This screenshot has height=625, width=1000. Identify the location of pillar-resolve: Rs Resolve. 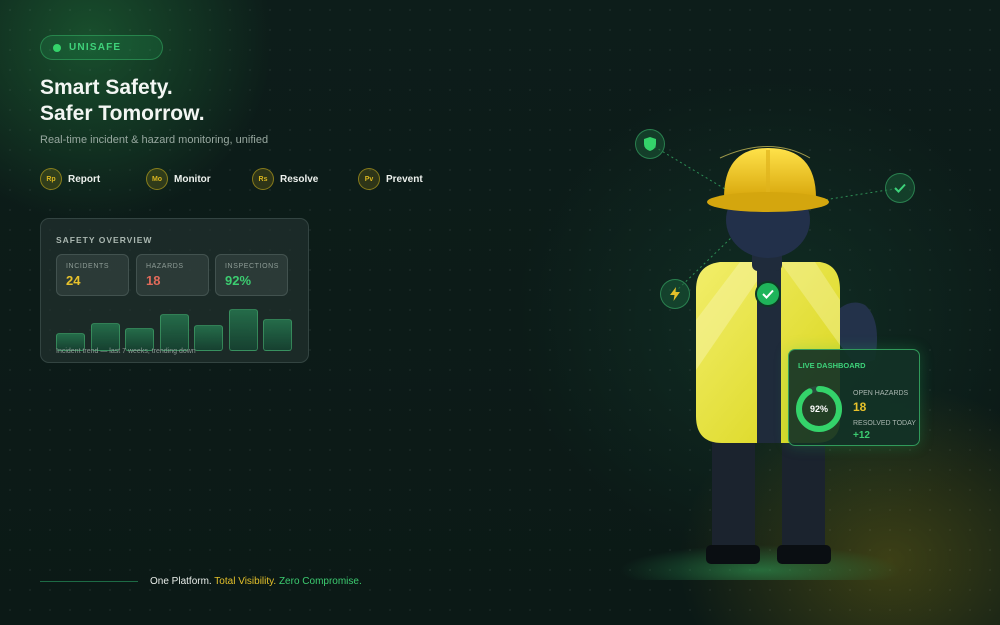
(305, 179).